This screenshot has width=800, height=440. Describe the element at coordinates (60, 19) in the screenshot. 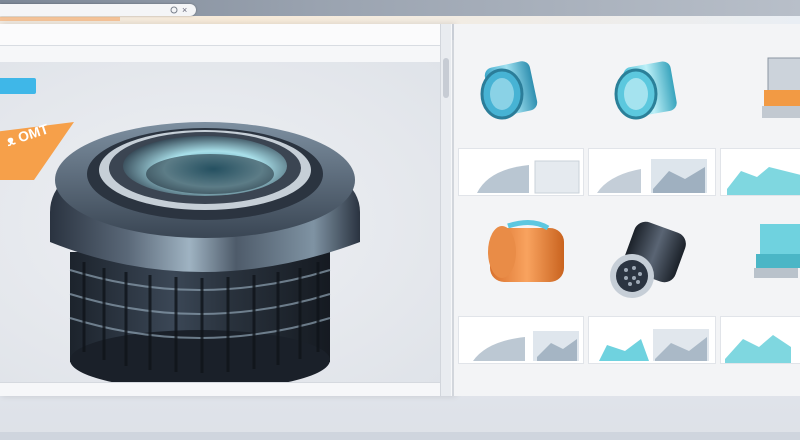

I see `active-tab-indicator` at that location.